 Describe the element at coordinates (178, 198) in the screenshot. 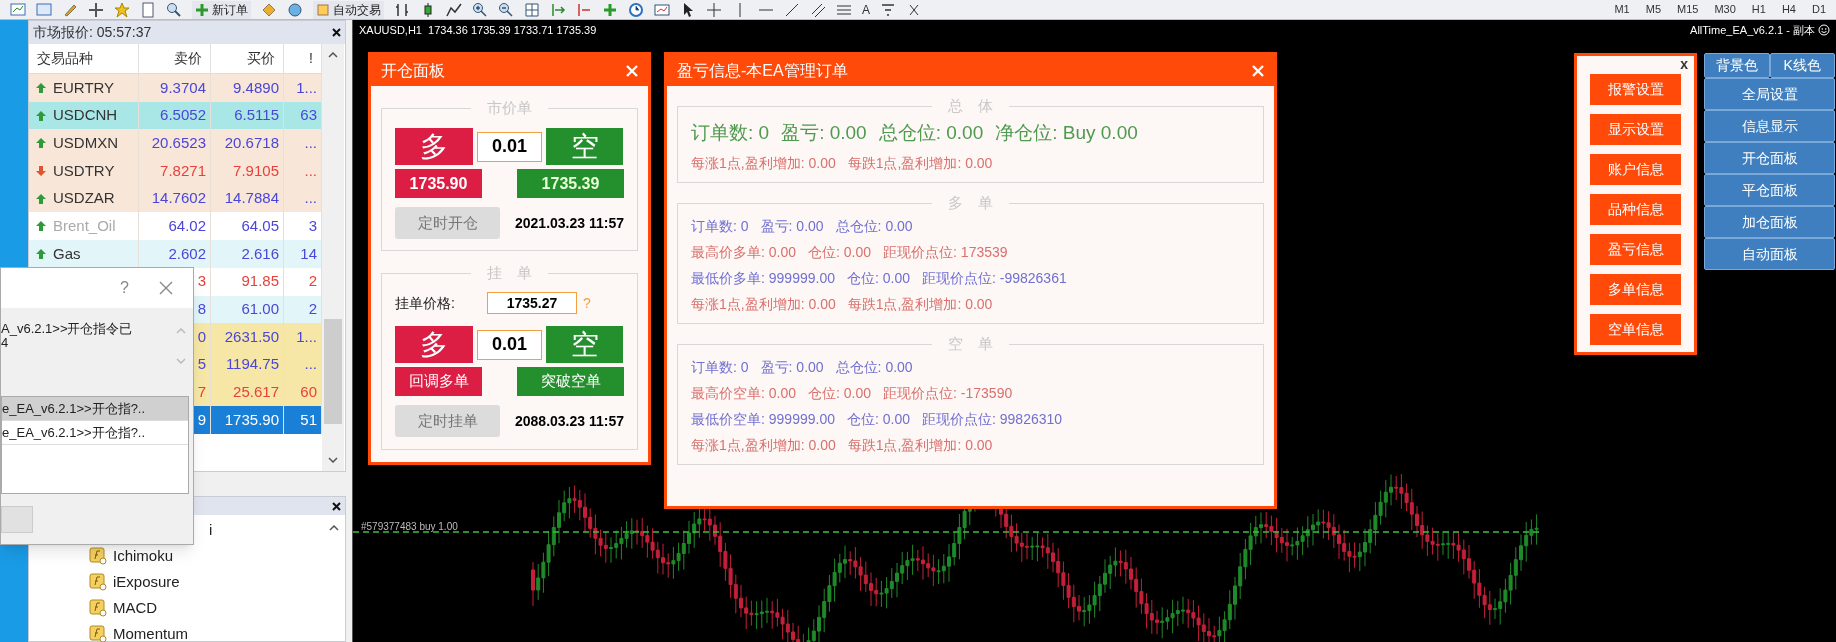

I see `table-cell-text: 14.7602` at that location.